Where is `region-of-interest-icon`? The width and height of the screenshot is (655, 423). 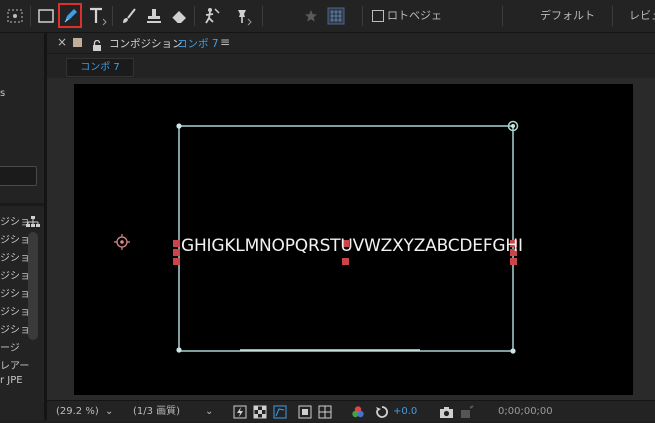
region-of-interest-icon is located at coordinates (305, 413).